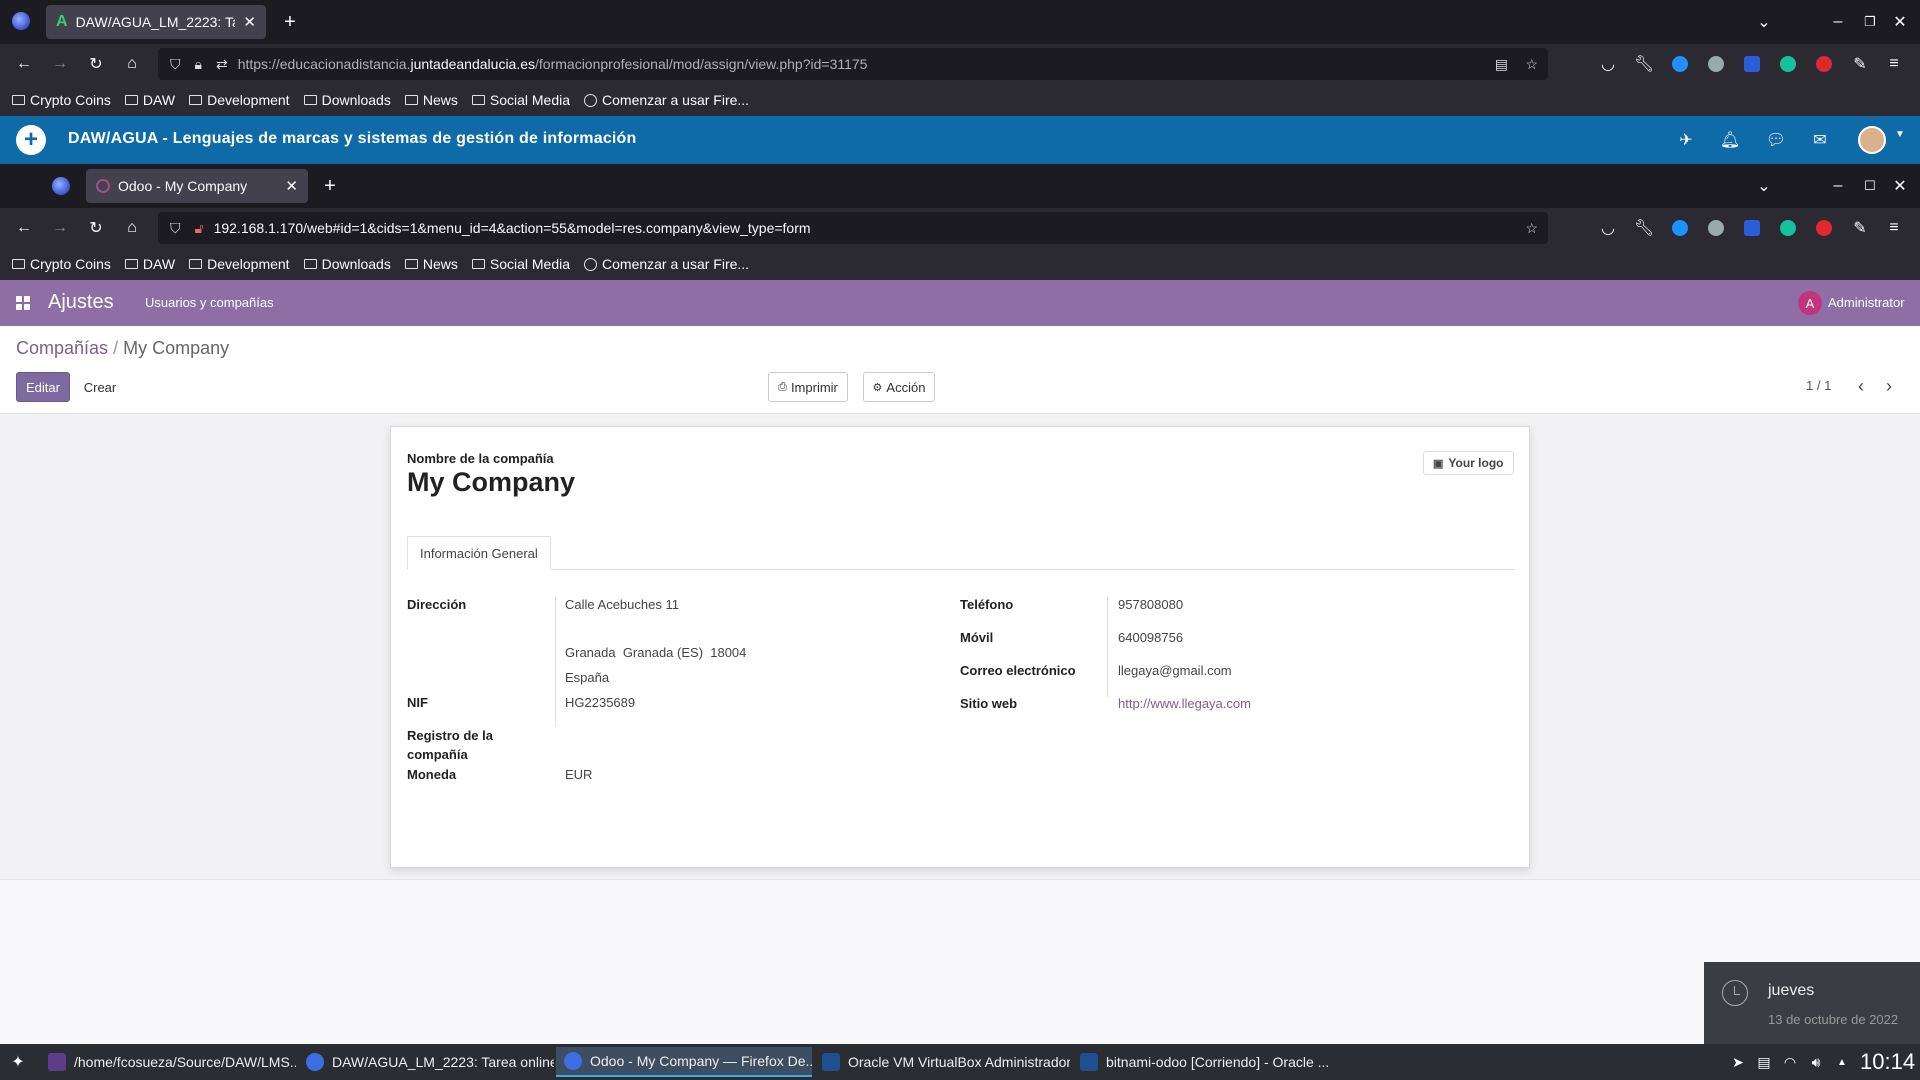  What do you see at coordinates (1790, 1062) in the screenshot?
I see `wifi-tray-icon: ◠` at bounding box center [1790, 1062].